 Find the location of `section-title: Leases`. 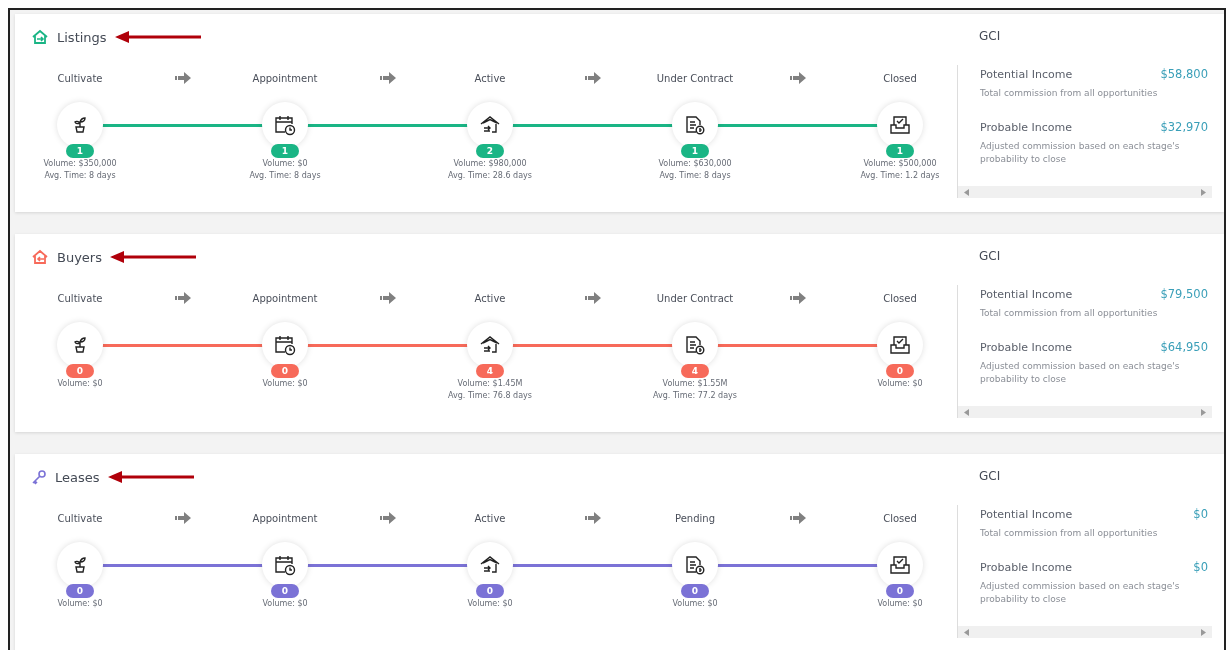

section-title: Leases is located at coordinates (77, 477).